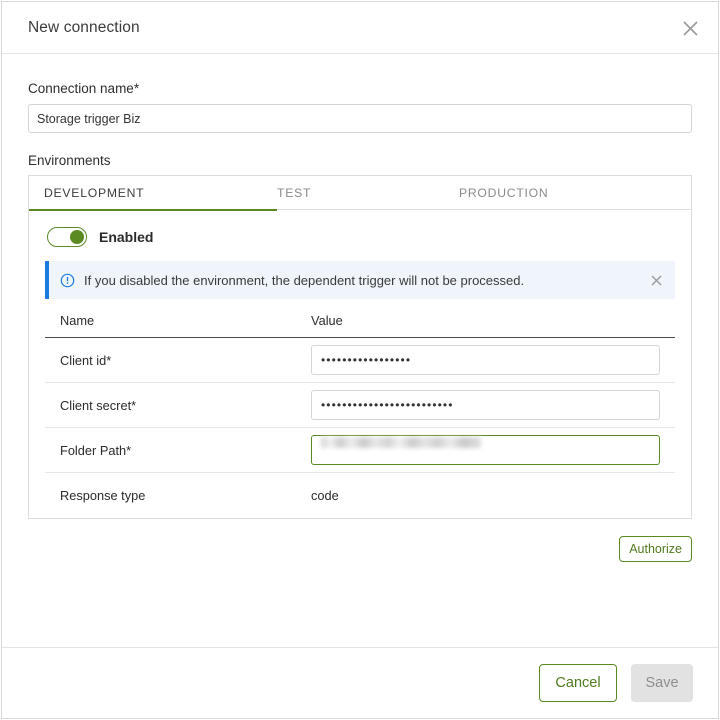 This screenshot has height=720, width=720. What do you see at coordinates (69, 160) in the screenshot?
I see `environments-label: Environments` at bounding box center [69, 160].